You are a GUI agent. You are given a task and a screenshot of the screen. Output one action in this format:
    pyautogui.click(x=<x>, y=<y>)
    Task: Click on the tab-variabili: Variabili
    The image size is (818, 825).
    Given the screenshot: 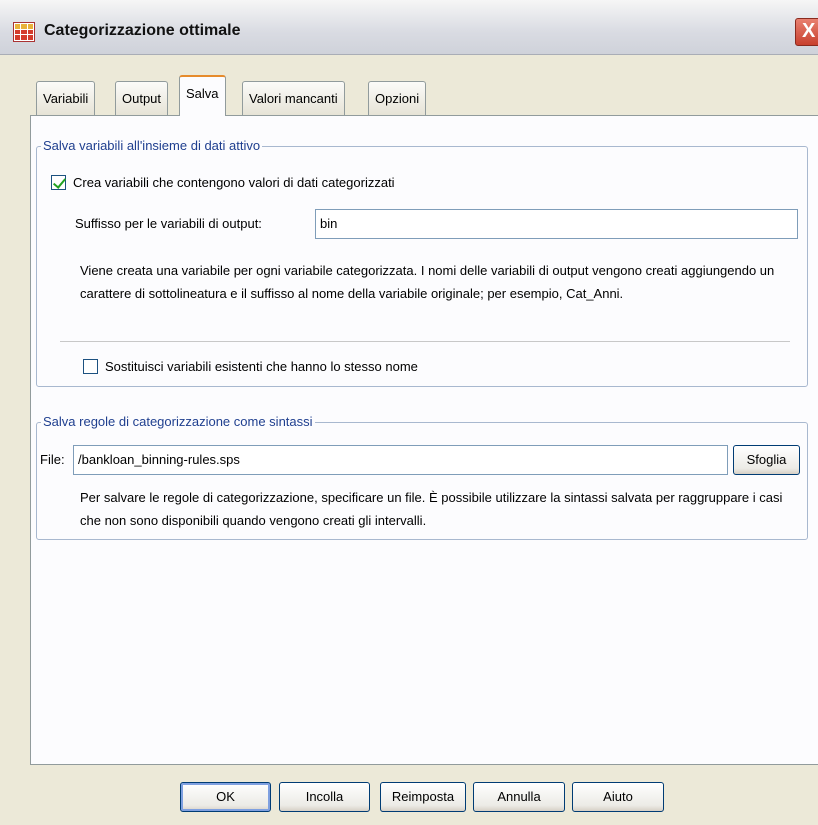 What is the action you would take?
    pyautogui.click(x=66, y=98)
    